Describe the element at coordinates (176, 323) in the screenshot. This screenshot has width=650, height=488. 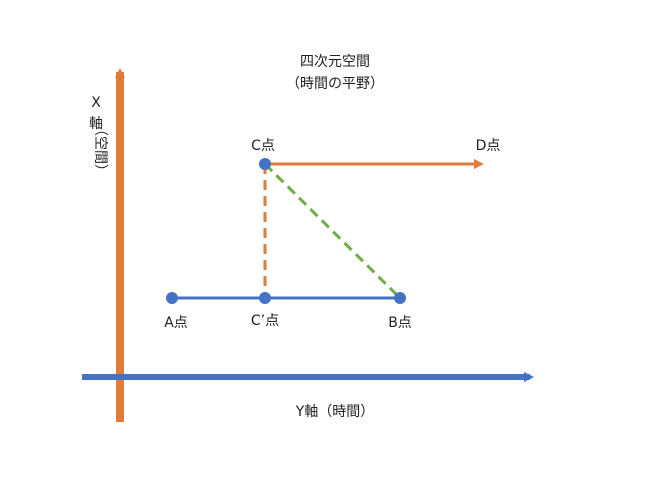
I see `label-point-a: A点` at that location.